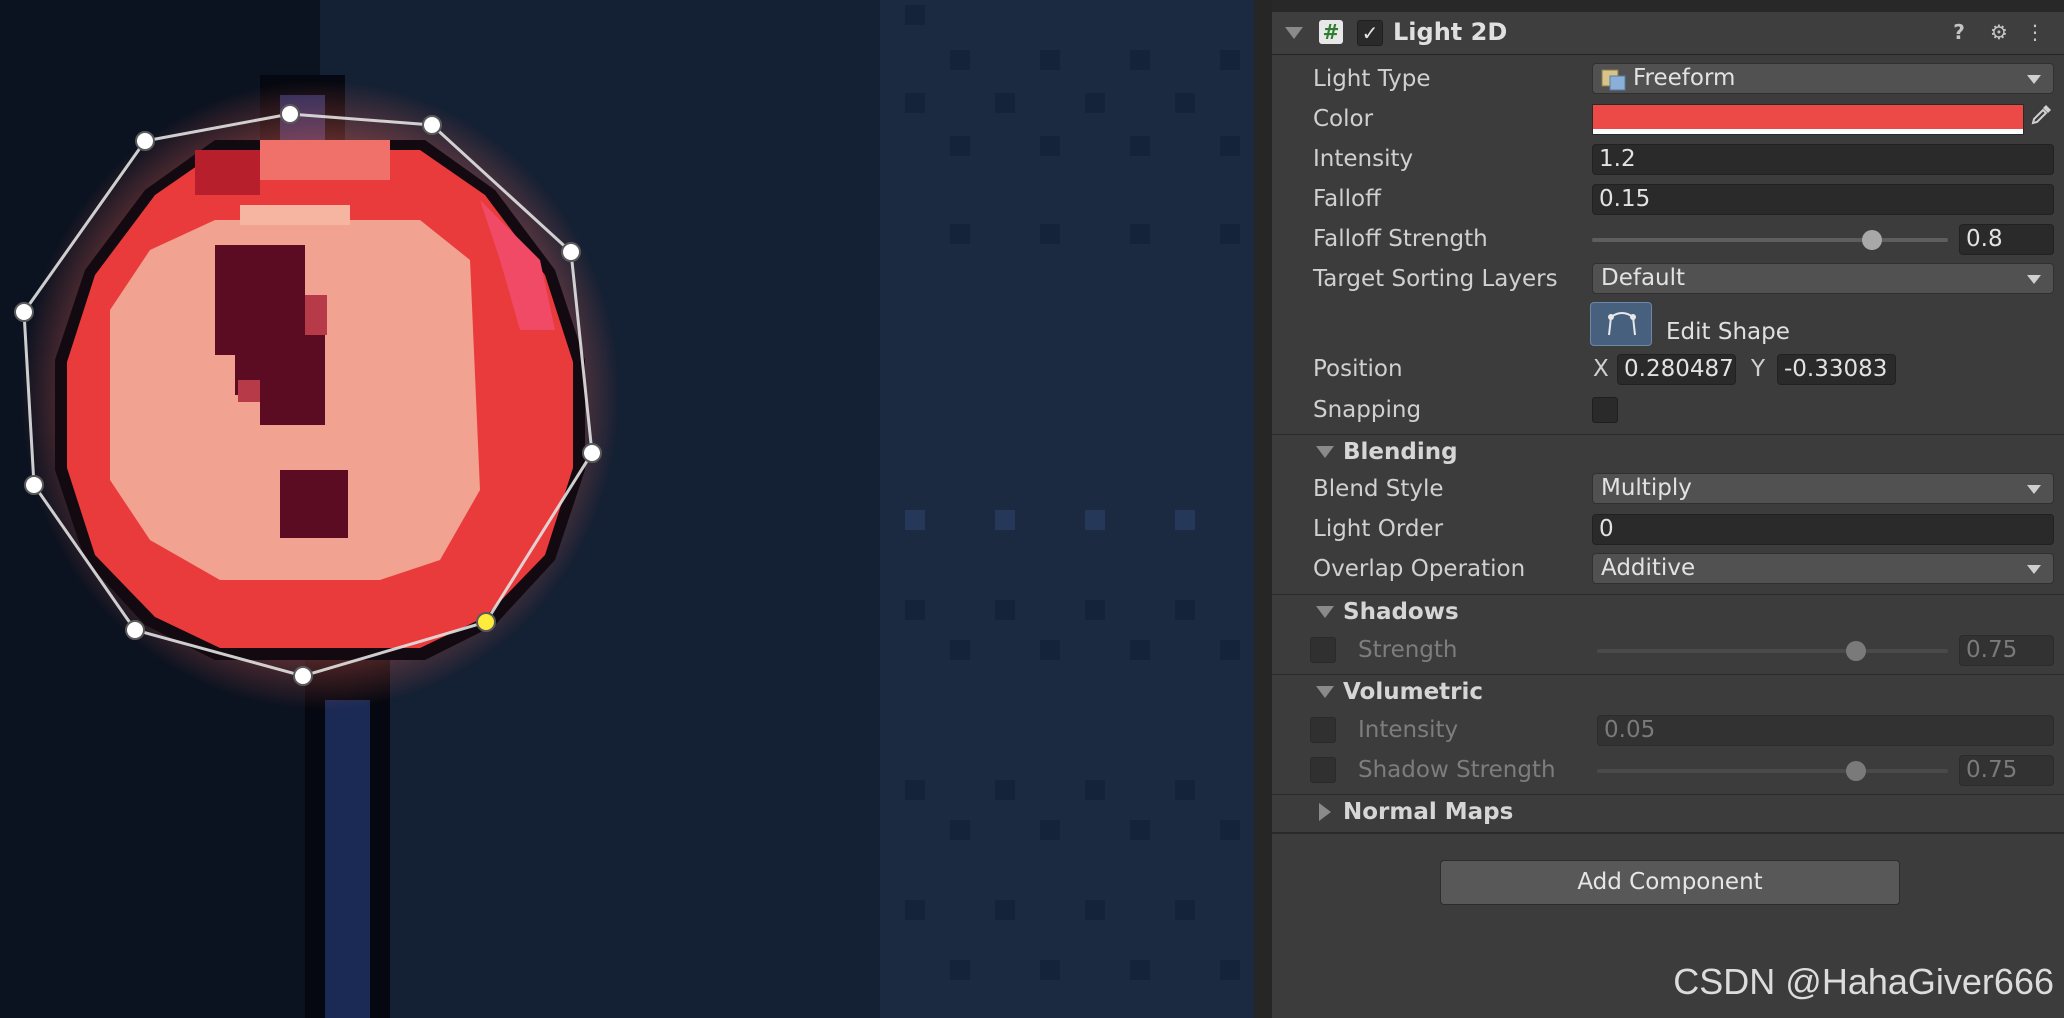  I want to click on light-order-label: Light Order, so click(1378, 529).